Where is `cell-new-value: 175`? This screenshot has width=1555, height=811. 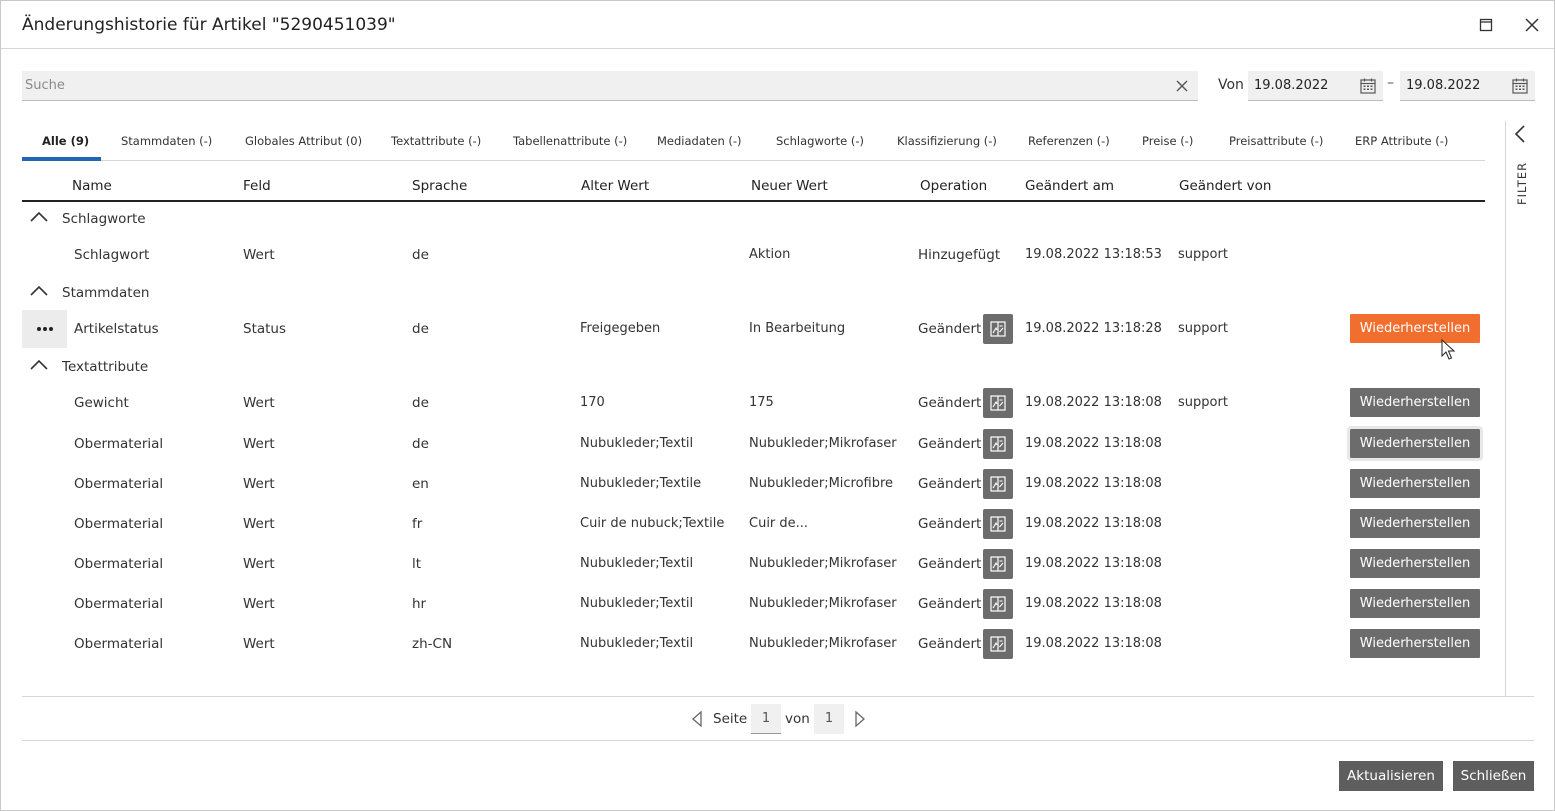
cell-new-value: 175 is located at coordinates (761, 402).